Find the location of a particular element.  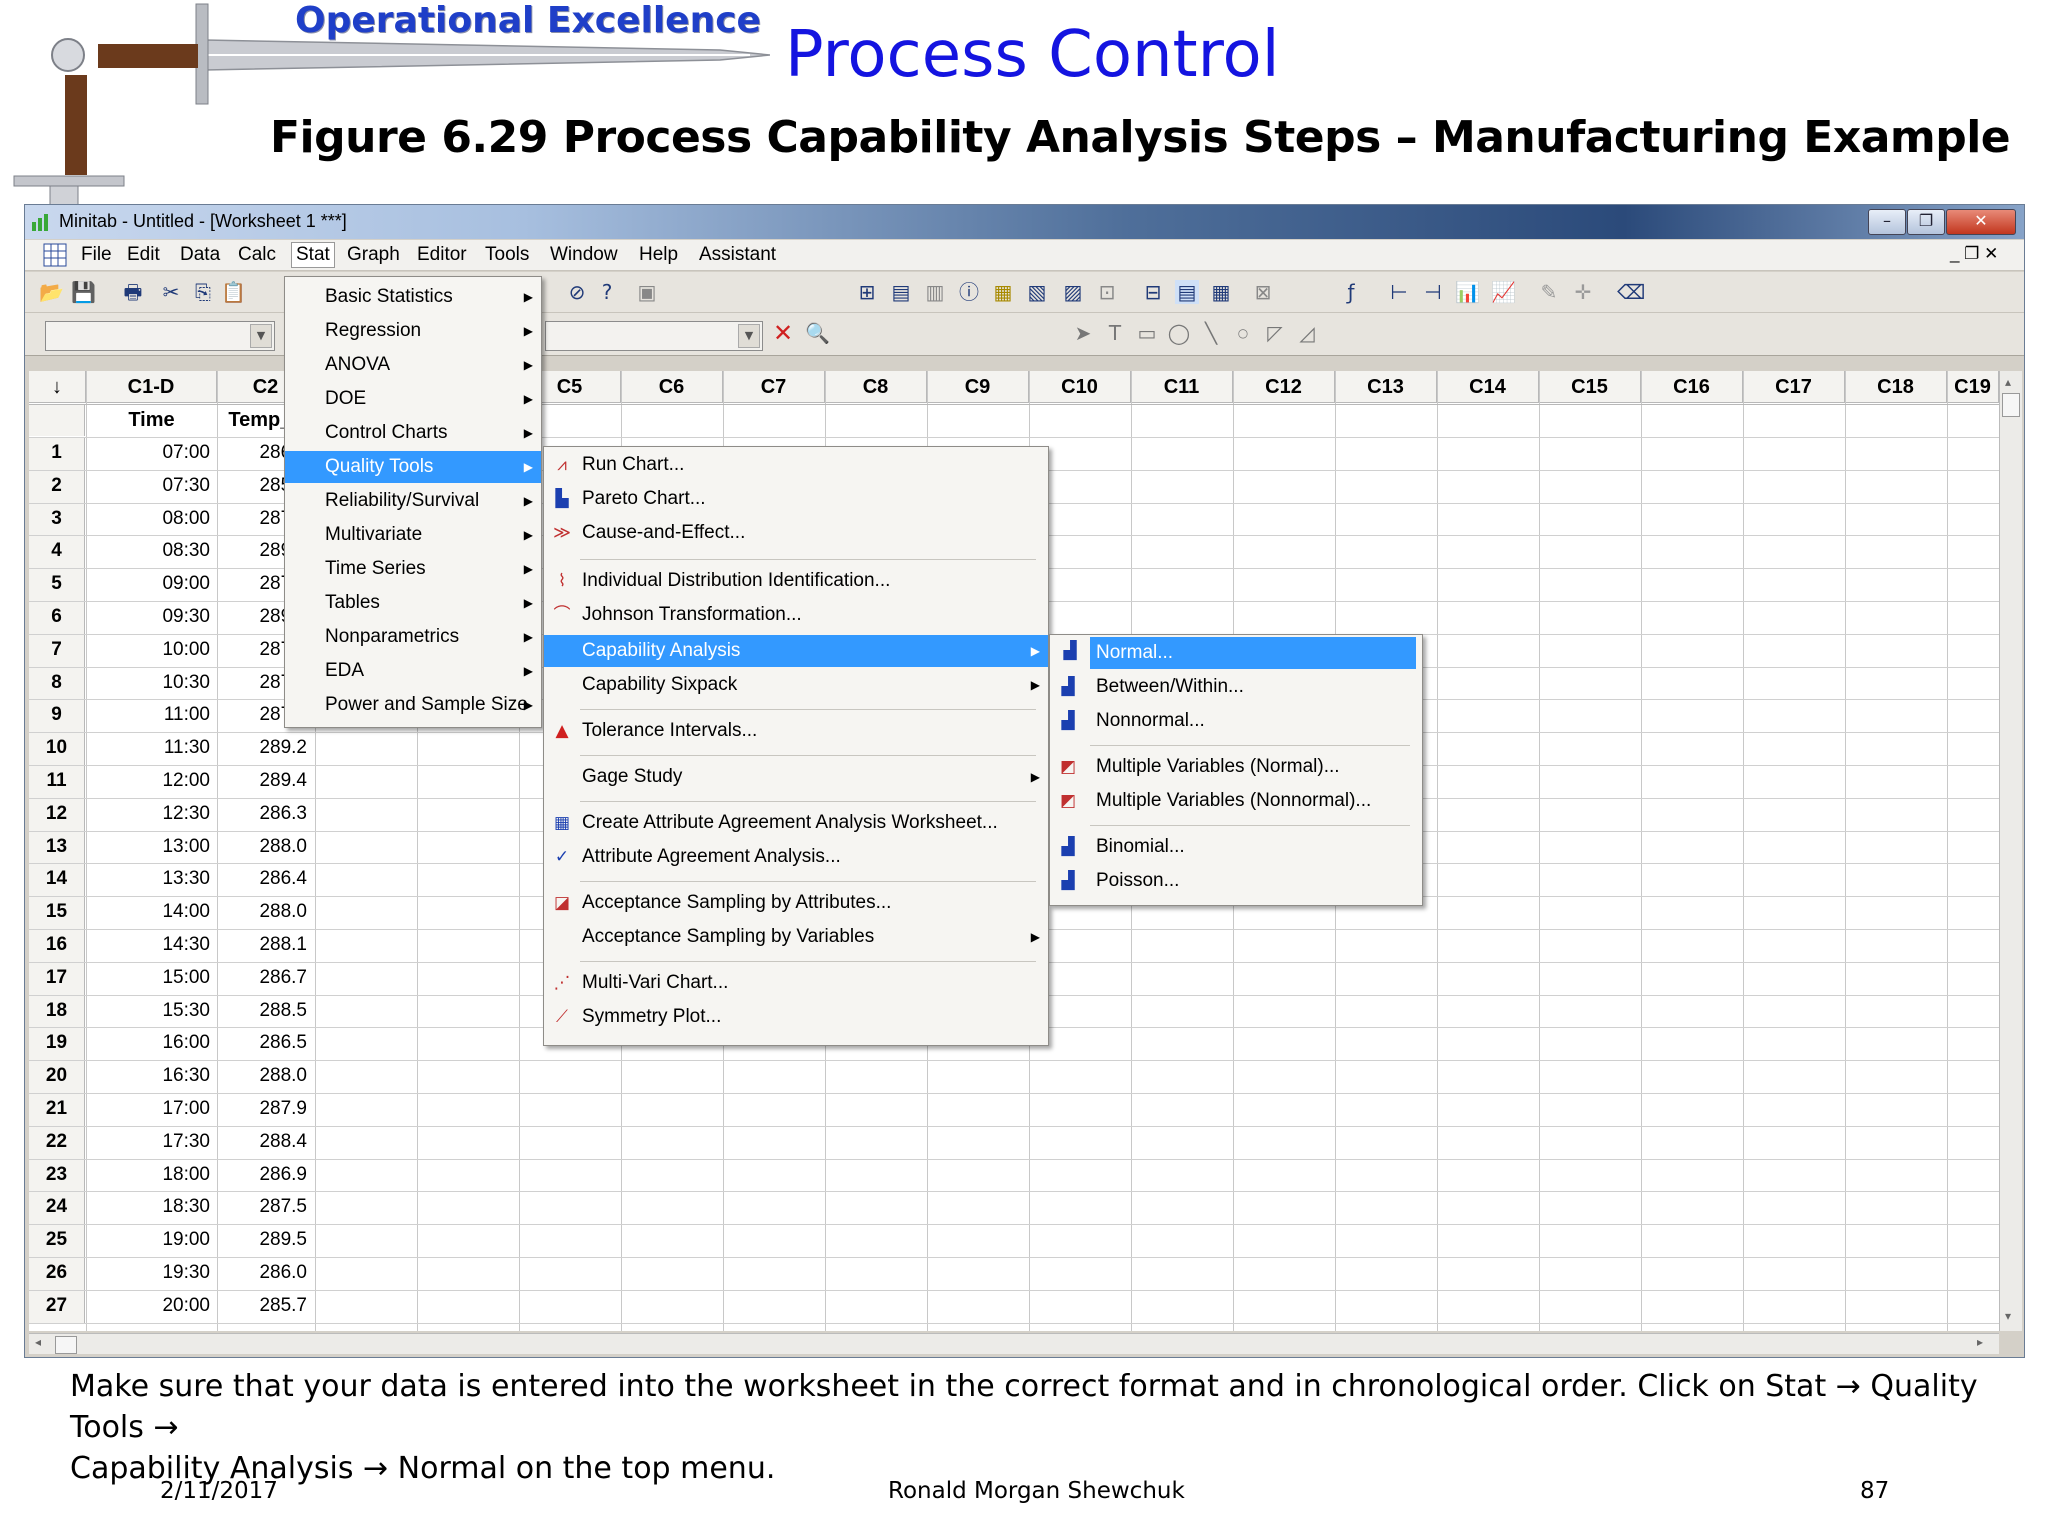

cell-time: 17:00 is located at coordinates (151, 1109).